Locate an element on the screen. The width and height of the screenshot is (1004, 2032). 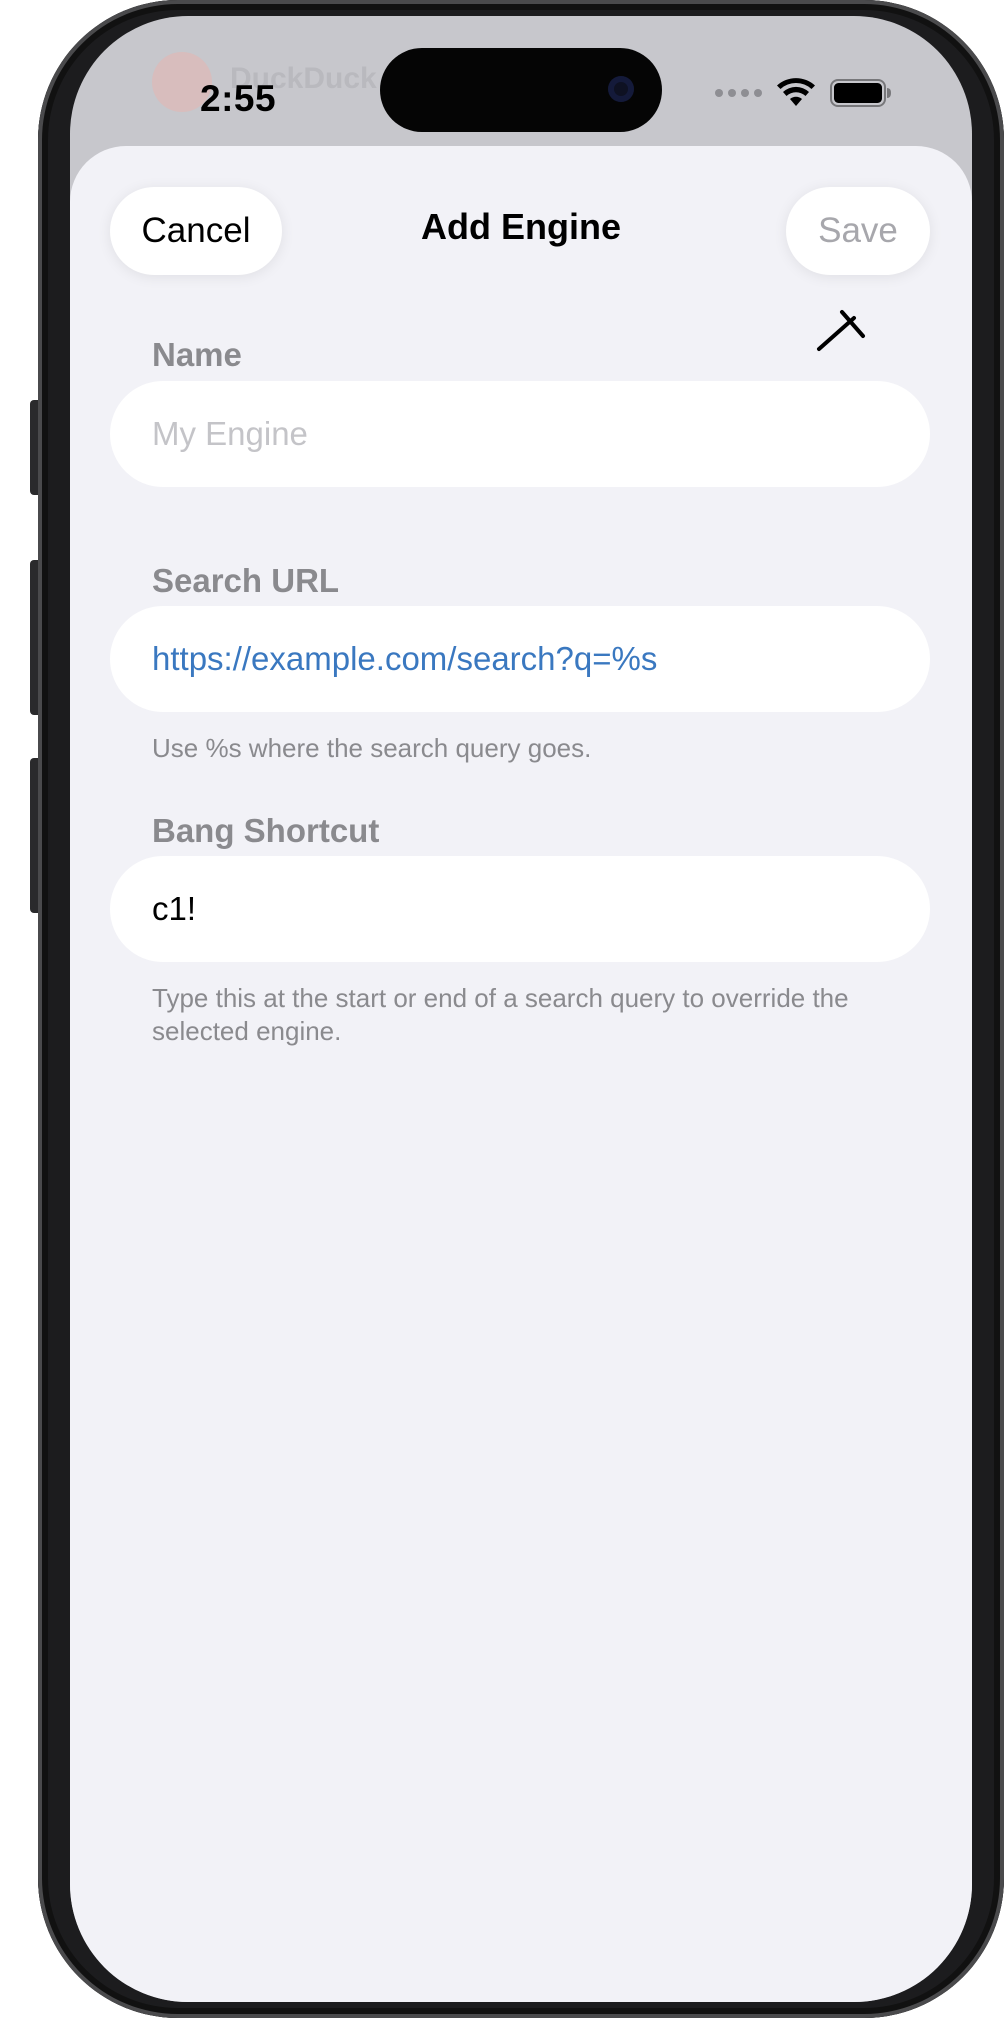
search-url-field: https://example.com/search?q=%s is located at coordinates (520, 659).